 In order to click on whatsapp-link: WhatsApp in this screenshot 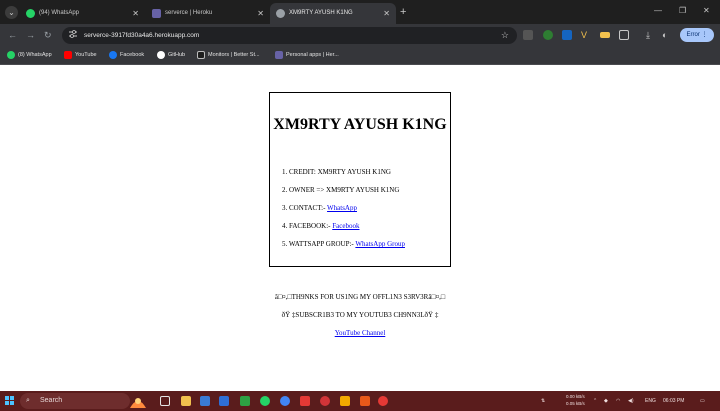, I will do `click(342, 208)`.